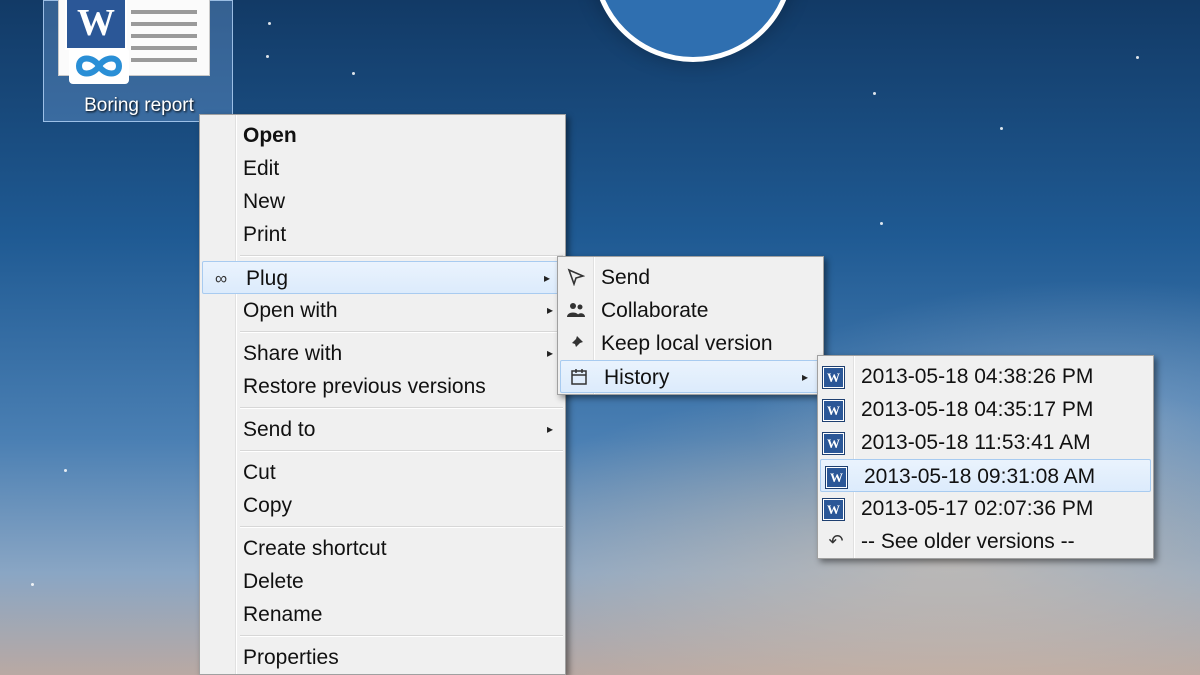 This screenshot has width=1200, height=675. What do you see at coordinates (836, 541) in the screenshot?
I see `undo-arrow-icon: ↶` at bounding box center [836, 541].